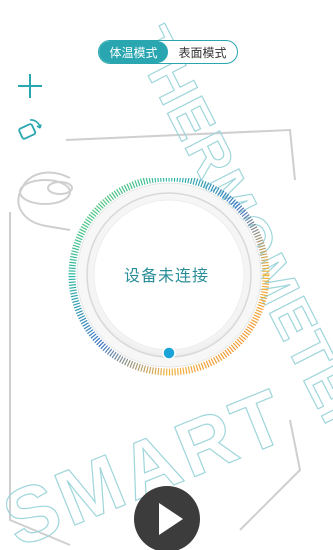 This screenshot has height=550, width=333. What do you see at coordinates (169, 353) in the screenshot?
I see `dial-indicator-dot` at bounding box center [169, 353].